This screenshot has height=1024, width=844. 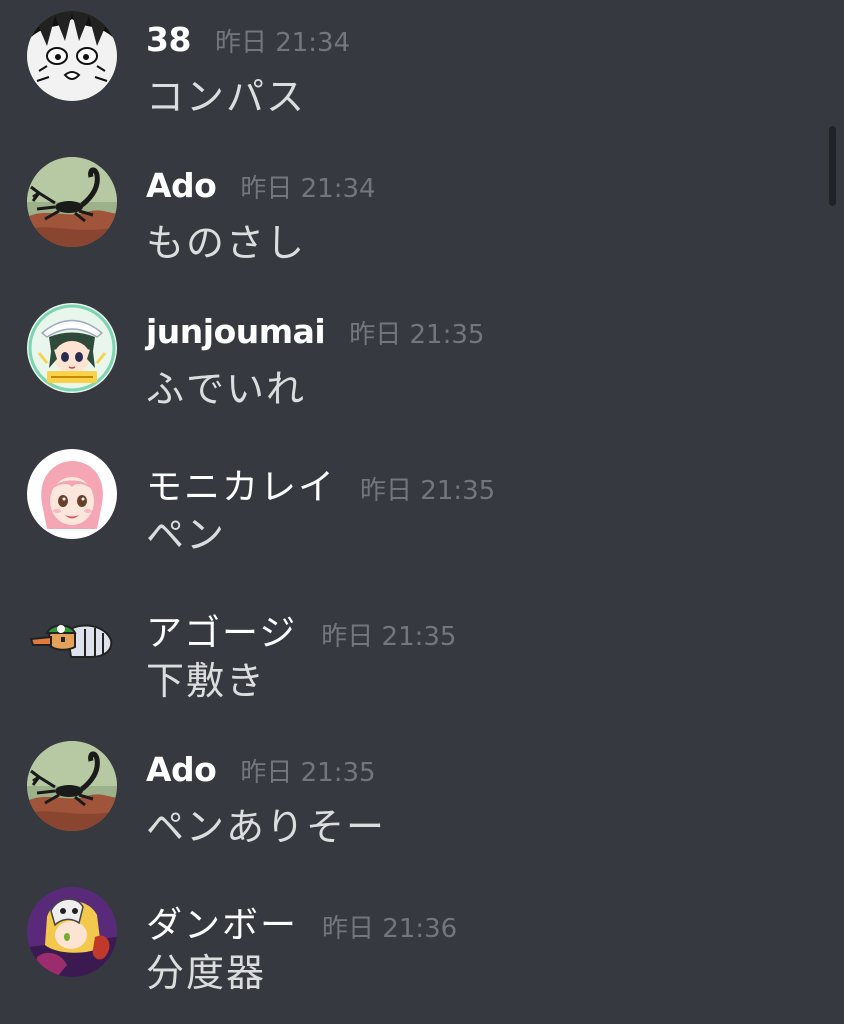 I want to click on message-content: ペン, so click(x=186, y=535).